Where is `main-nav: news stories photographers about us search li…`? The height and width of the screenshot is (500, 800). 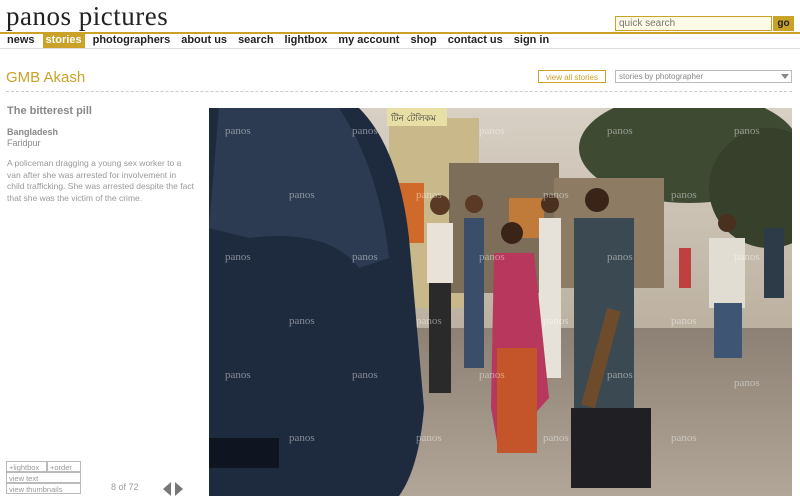 main-nav: news stories photographers about us search li… is located at coordinates (280, 41).